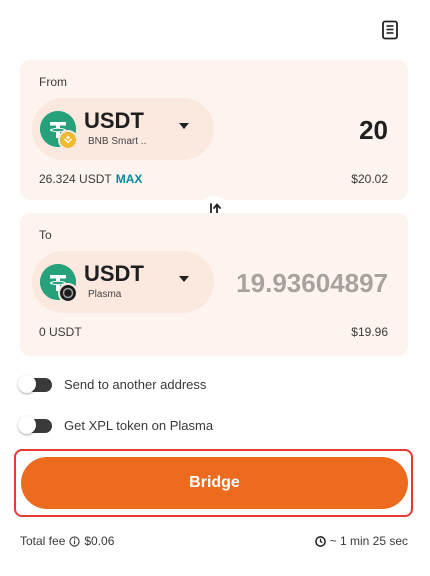  I want to click on send-to-another-toggle, so click(35, 383).